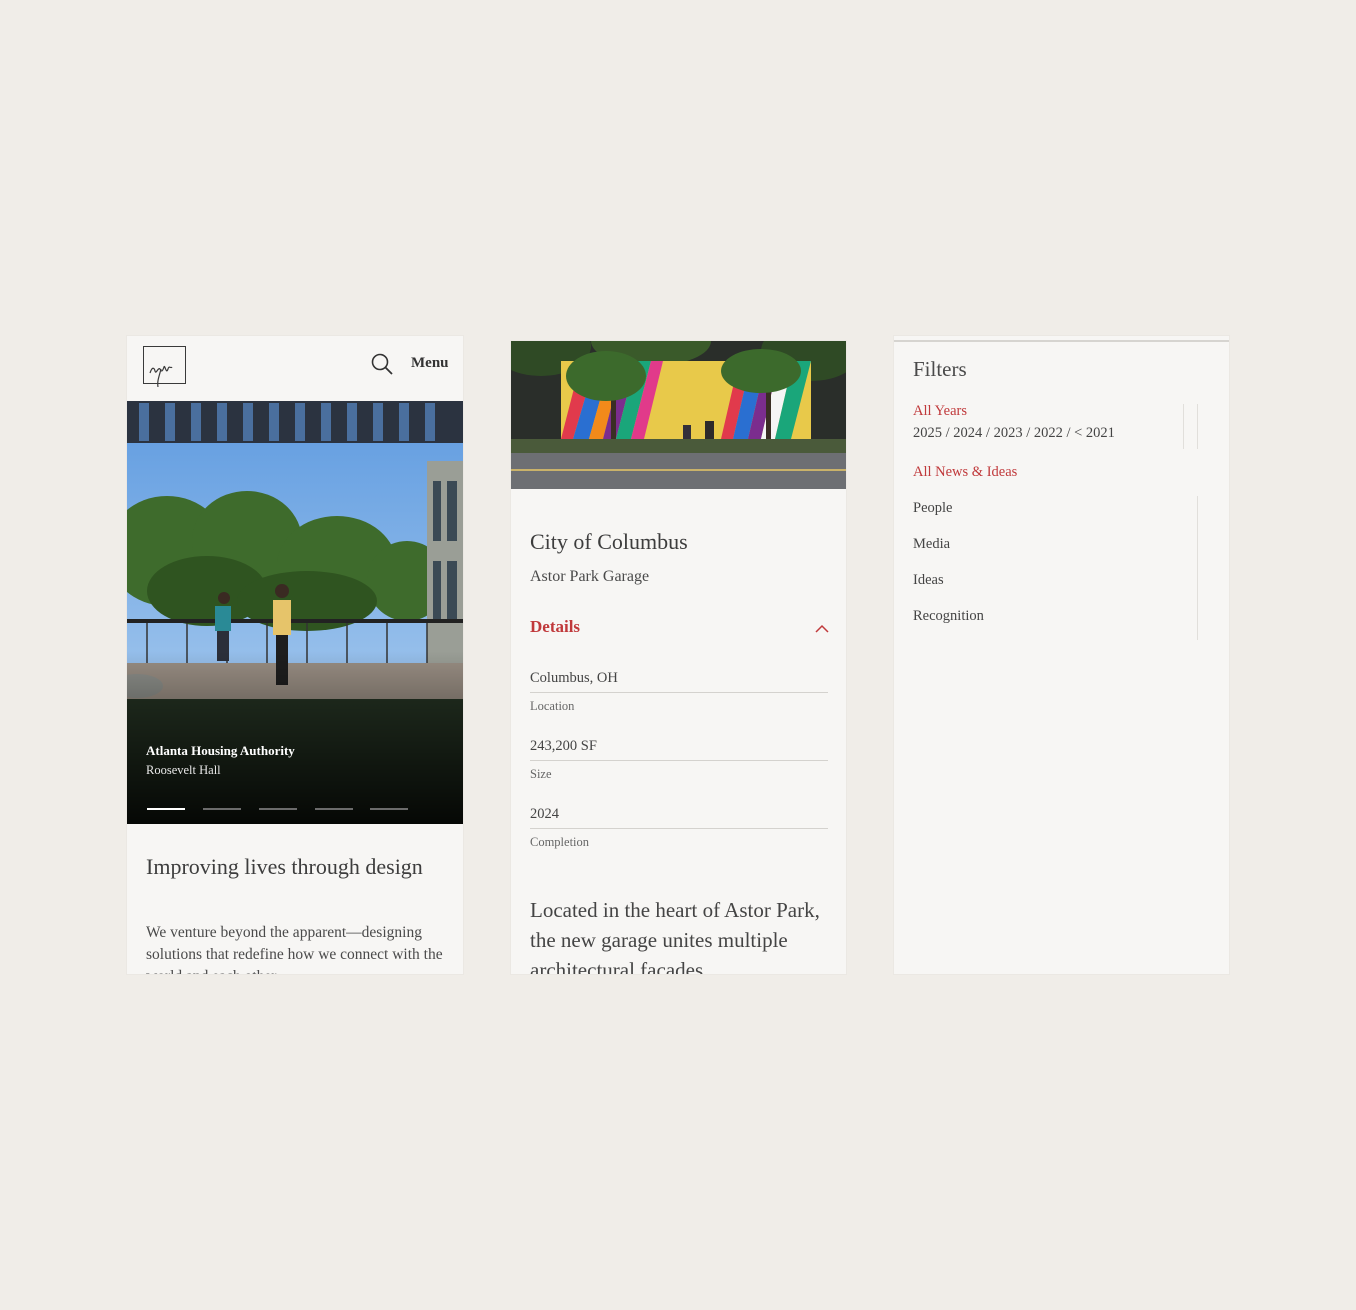  I want to click on category-media: Media, so click(931, 544).